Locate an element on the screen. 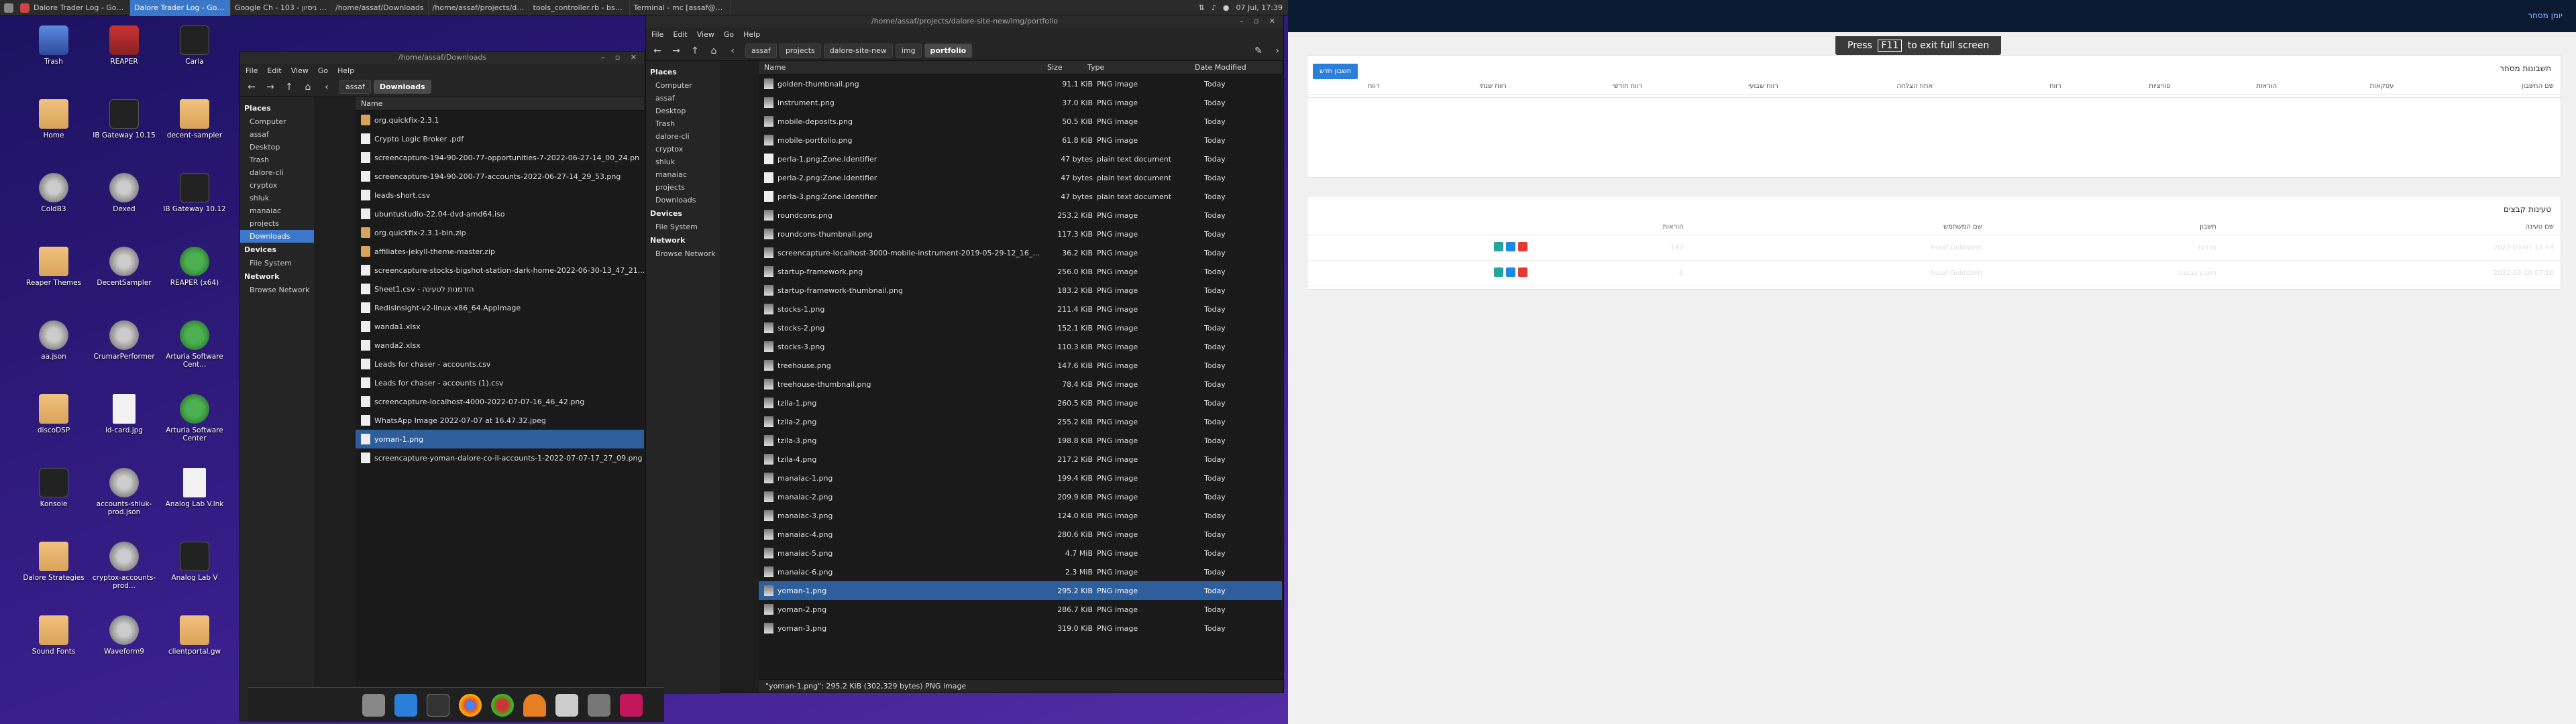  sidebar-item: File System is located at coordinates (683, 227).